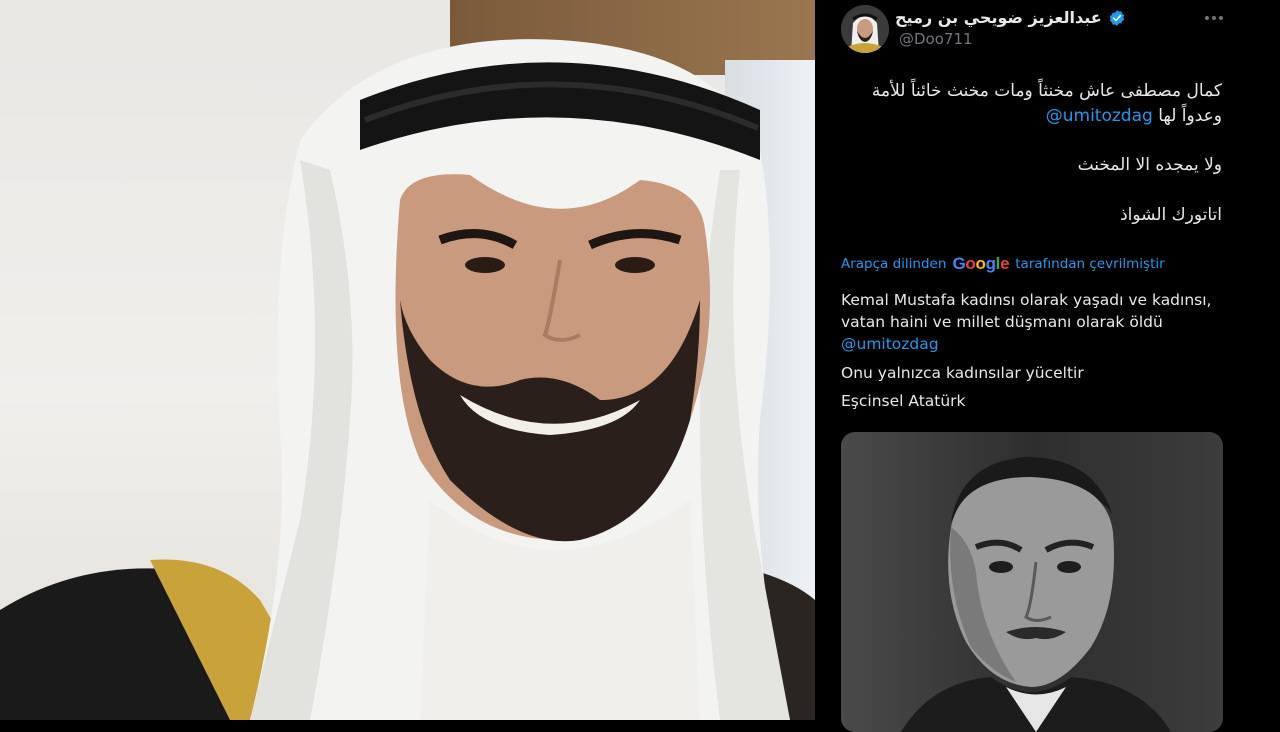 This screenshot has width=1280, height=732. What do you see at coordinates (936, 39) in the screenshot?
I see `author-handle: @Doo711` at bounding box center [936, 39].